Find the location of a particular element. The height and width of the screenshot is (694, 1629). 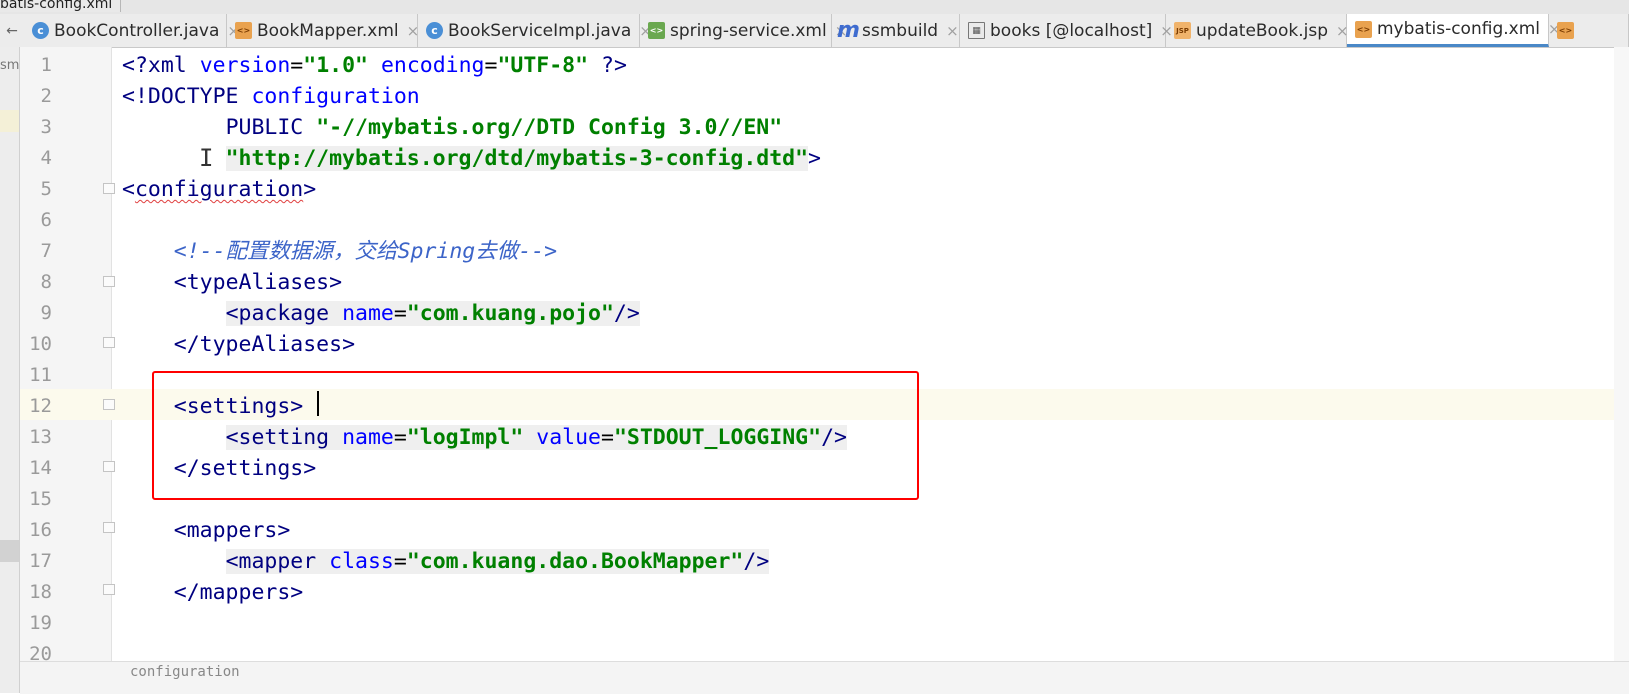

doctype-public: PUBLIC is located at coordinates (264, 127).